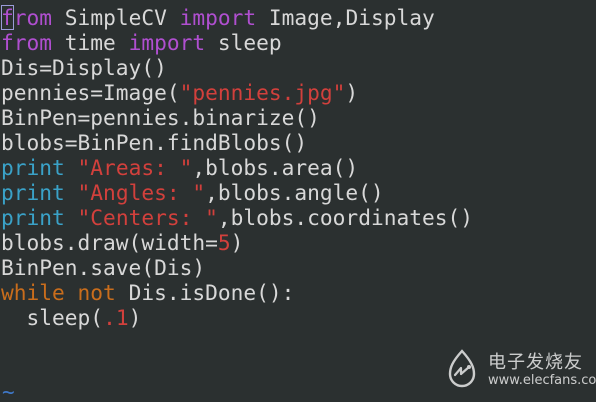  Describe the element at coordinates (345, 217) in the screenshot. I see `code-token: ,blobs.coordinates()` at that location.